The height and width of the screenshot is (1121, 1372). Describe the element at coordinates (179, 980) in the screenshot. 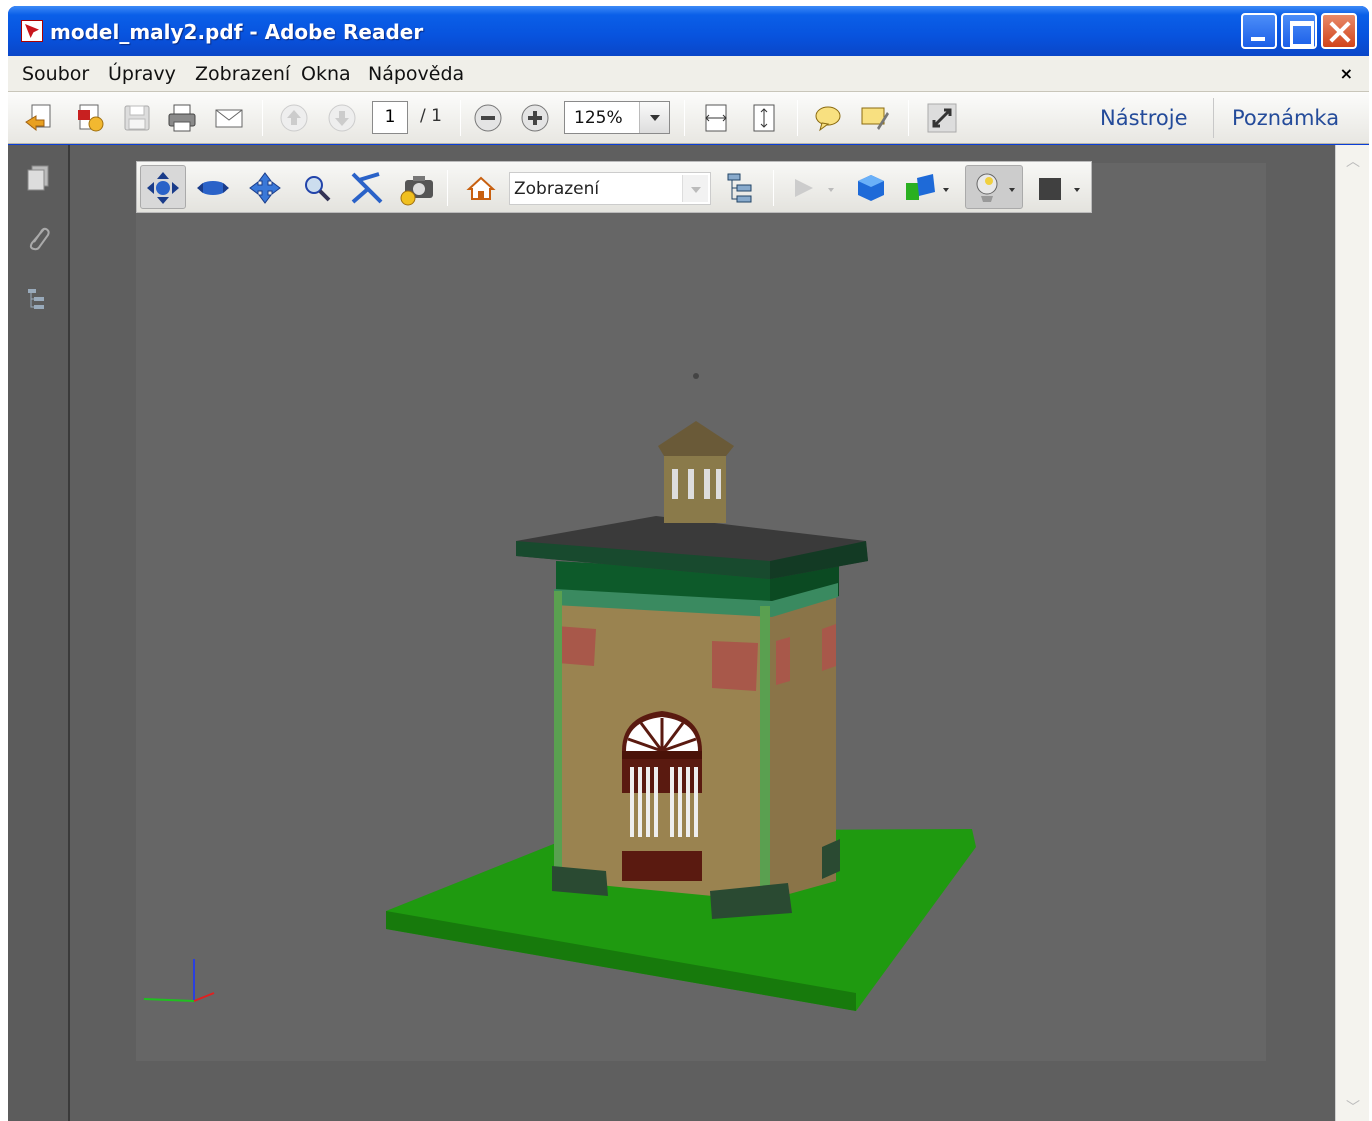

I see `axis-gizmo` at that location.